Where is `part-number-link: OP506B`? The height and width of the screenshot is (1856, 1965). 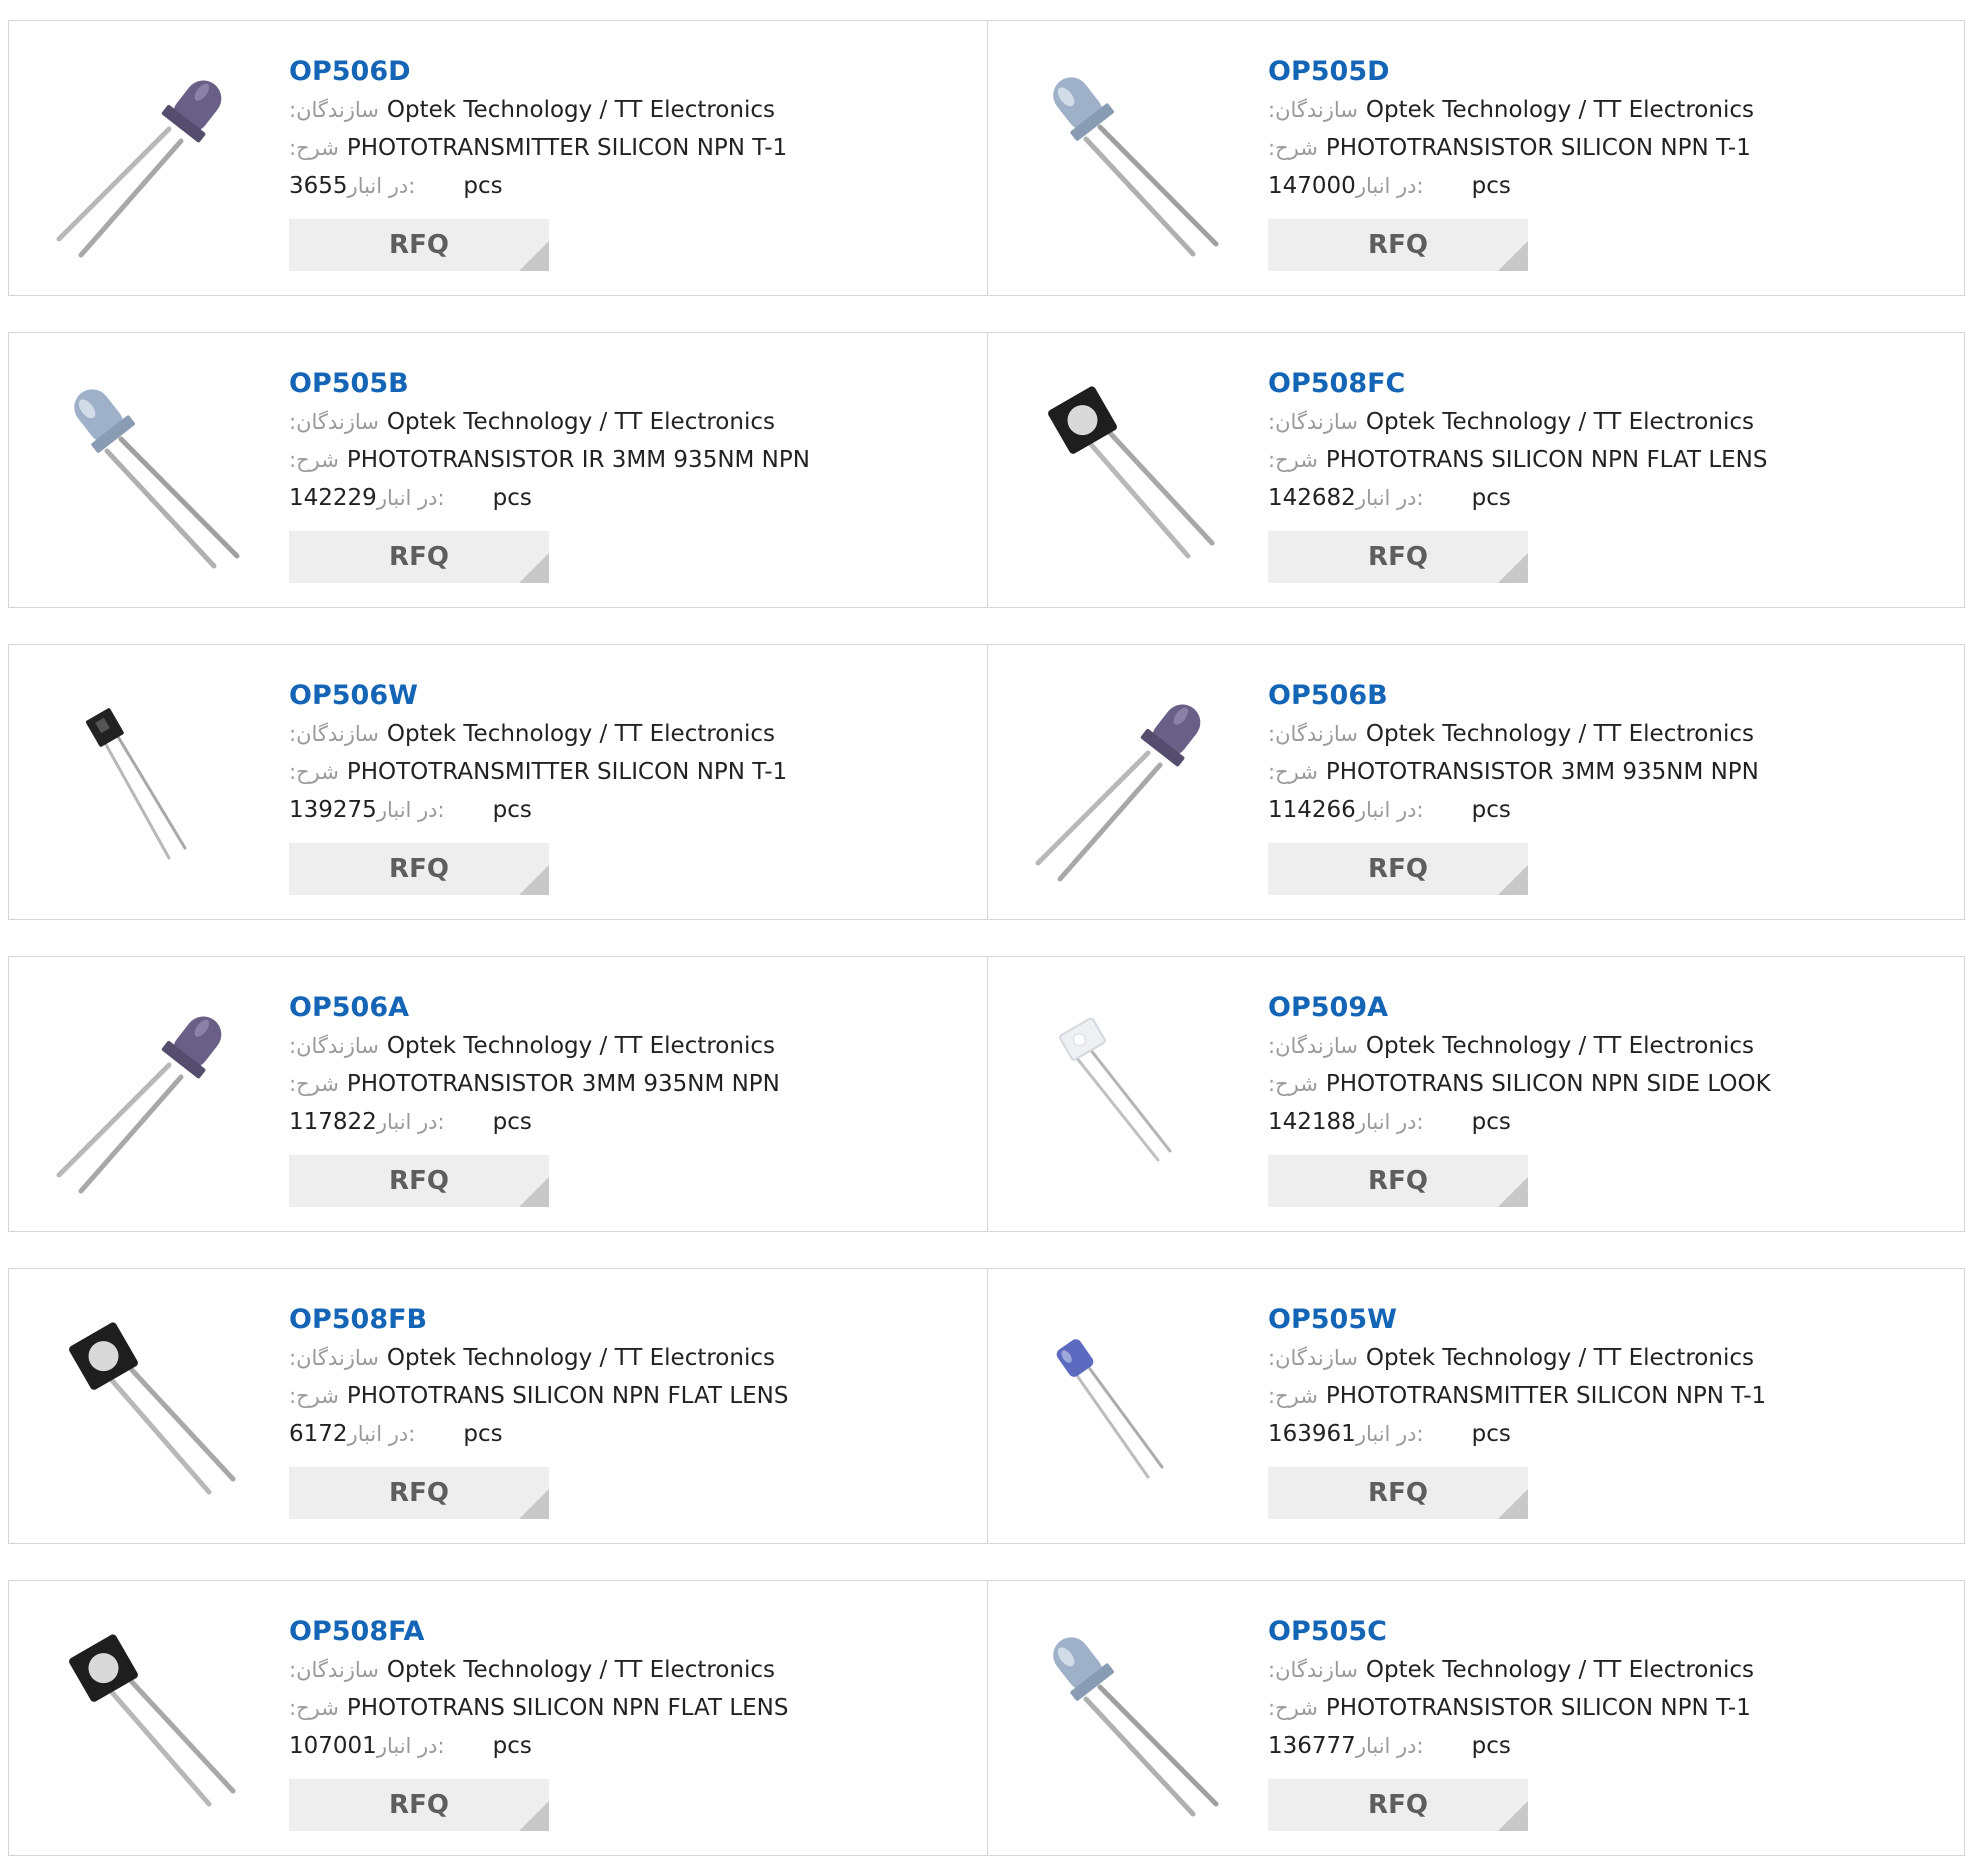
part-number-link: OP506B is located at coordinates (1611, 696).